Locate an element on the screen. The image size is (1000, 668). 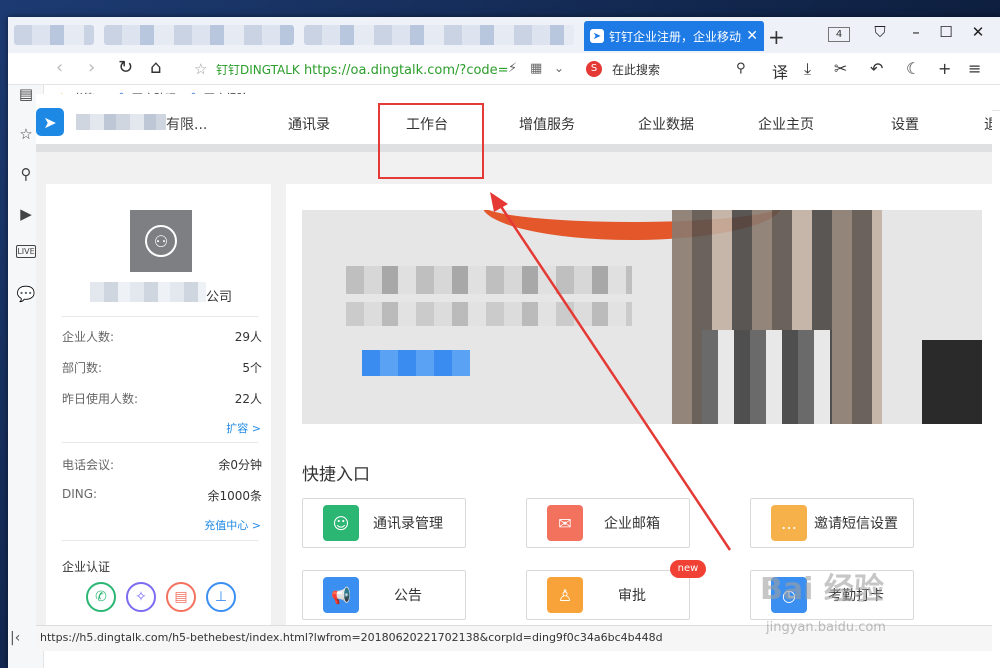
tab-strip: ➤ 钉钉企业注册，企业移动办 ✕ + 4 ⛉ – ☐ ✕ is located at coordinates (504, 35).